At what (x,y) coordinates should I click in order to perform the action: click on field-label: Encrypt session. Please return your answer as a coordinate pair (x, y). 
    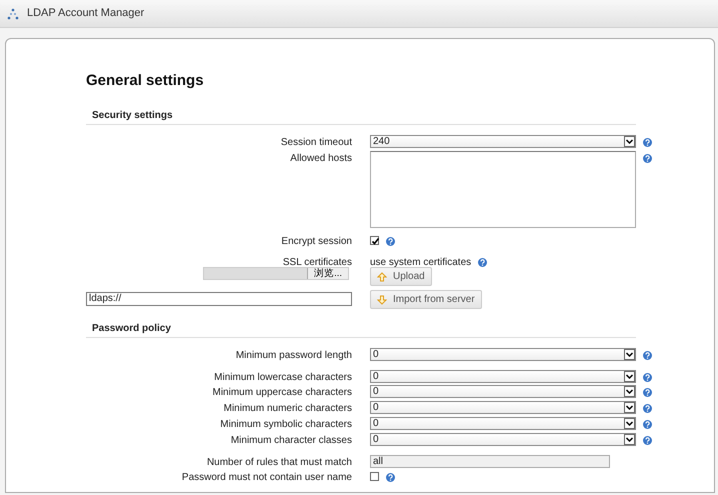
    Looking at the image, I should click on (316, 241).